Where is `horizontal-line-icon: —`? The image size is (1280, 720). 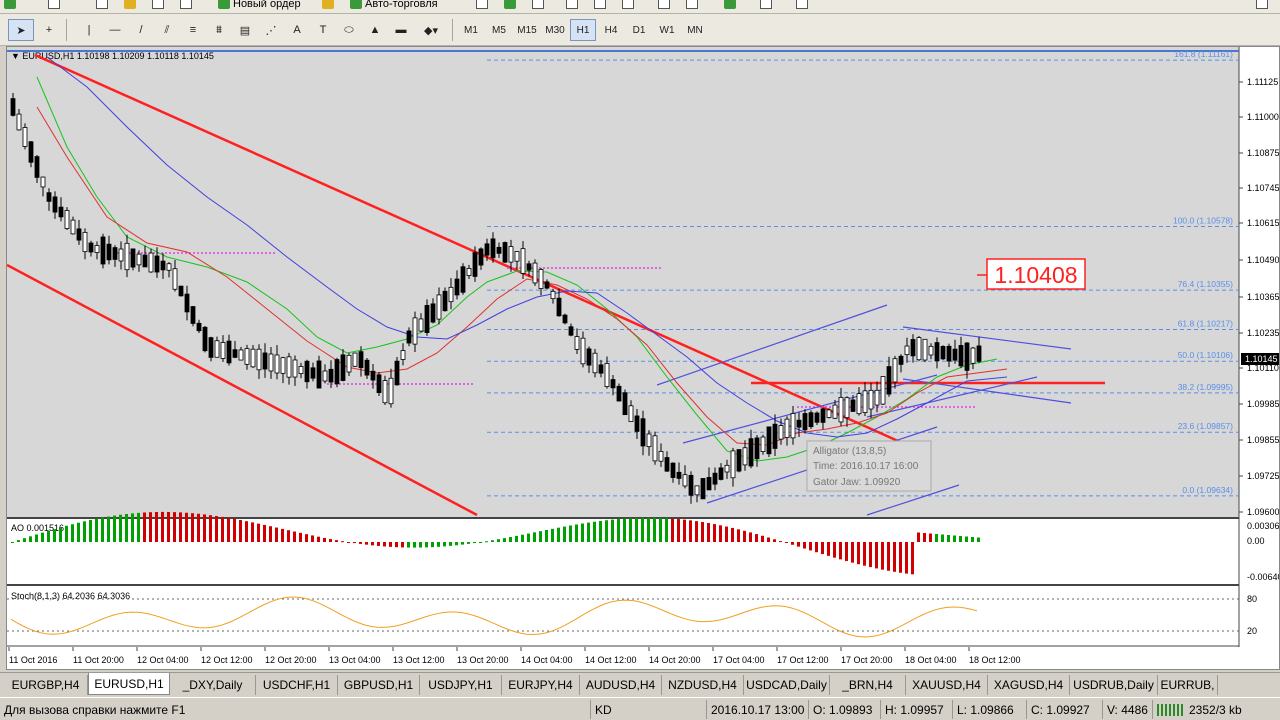
horizontal-line-icon: — is located at coordinates (115, 30).